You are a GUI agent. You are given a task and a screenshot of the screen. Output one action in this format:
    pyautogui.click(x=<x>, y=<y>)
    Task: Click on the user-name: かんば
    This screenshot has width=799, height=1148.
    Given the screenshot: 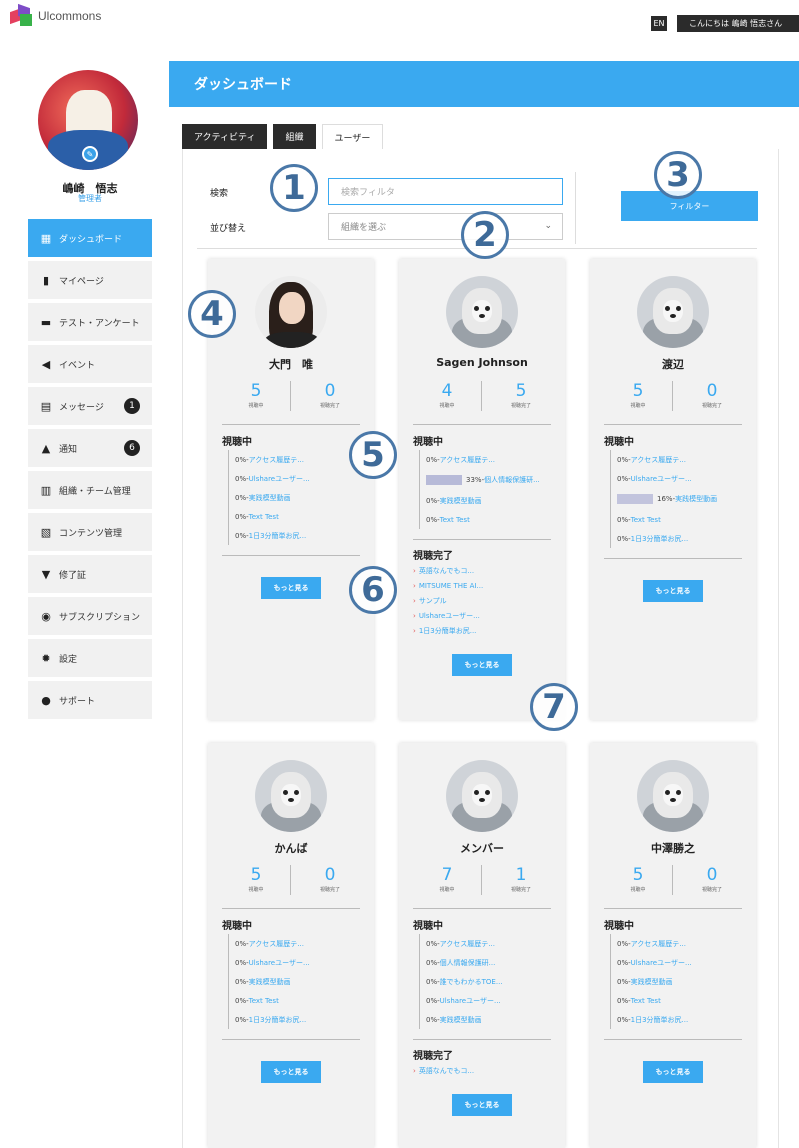 What is the action you would take?
    pyautogui.click(x=291, y=848)
    